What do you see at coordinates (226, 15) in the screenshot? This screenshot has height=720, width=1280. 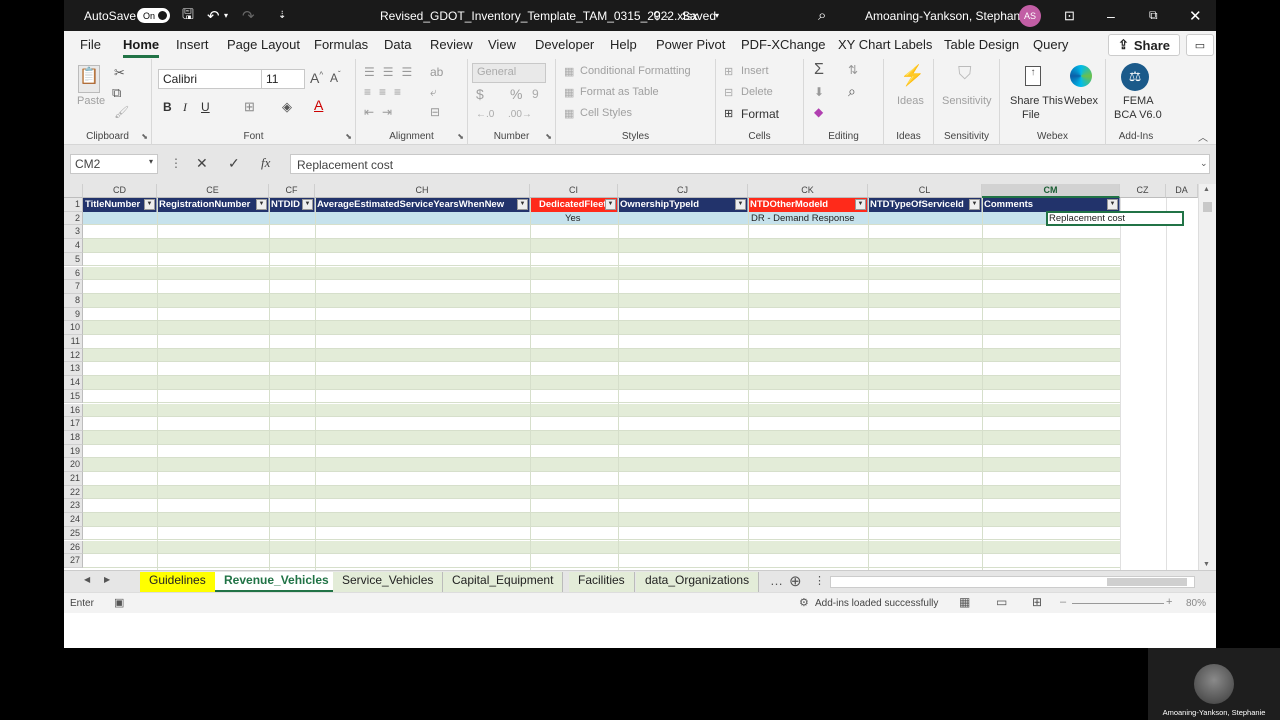 I see `undo-dropdown-icon: ▾` at bounding box center [226, 15].